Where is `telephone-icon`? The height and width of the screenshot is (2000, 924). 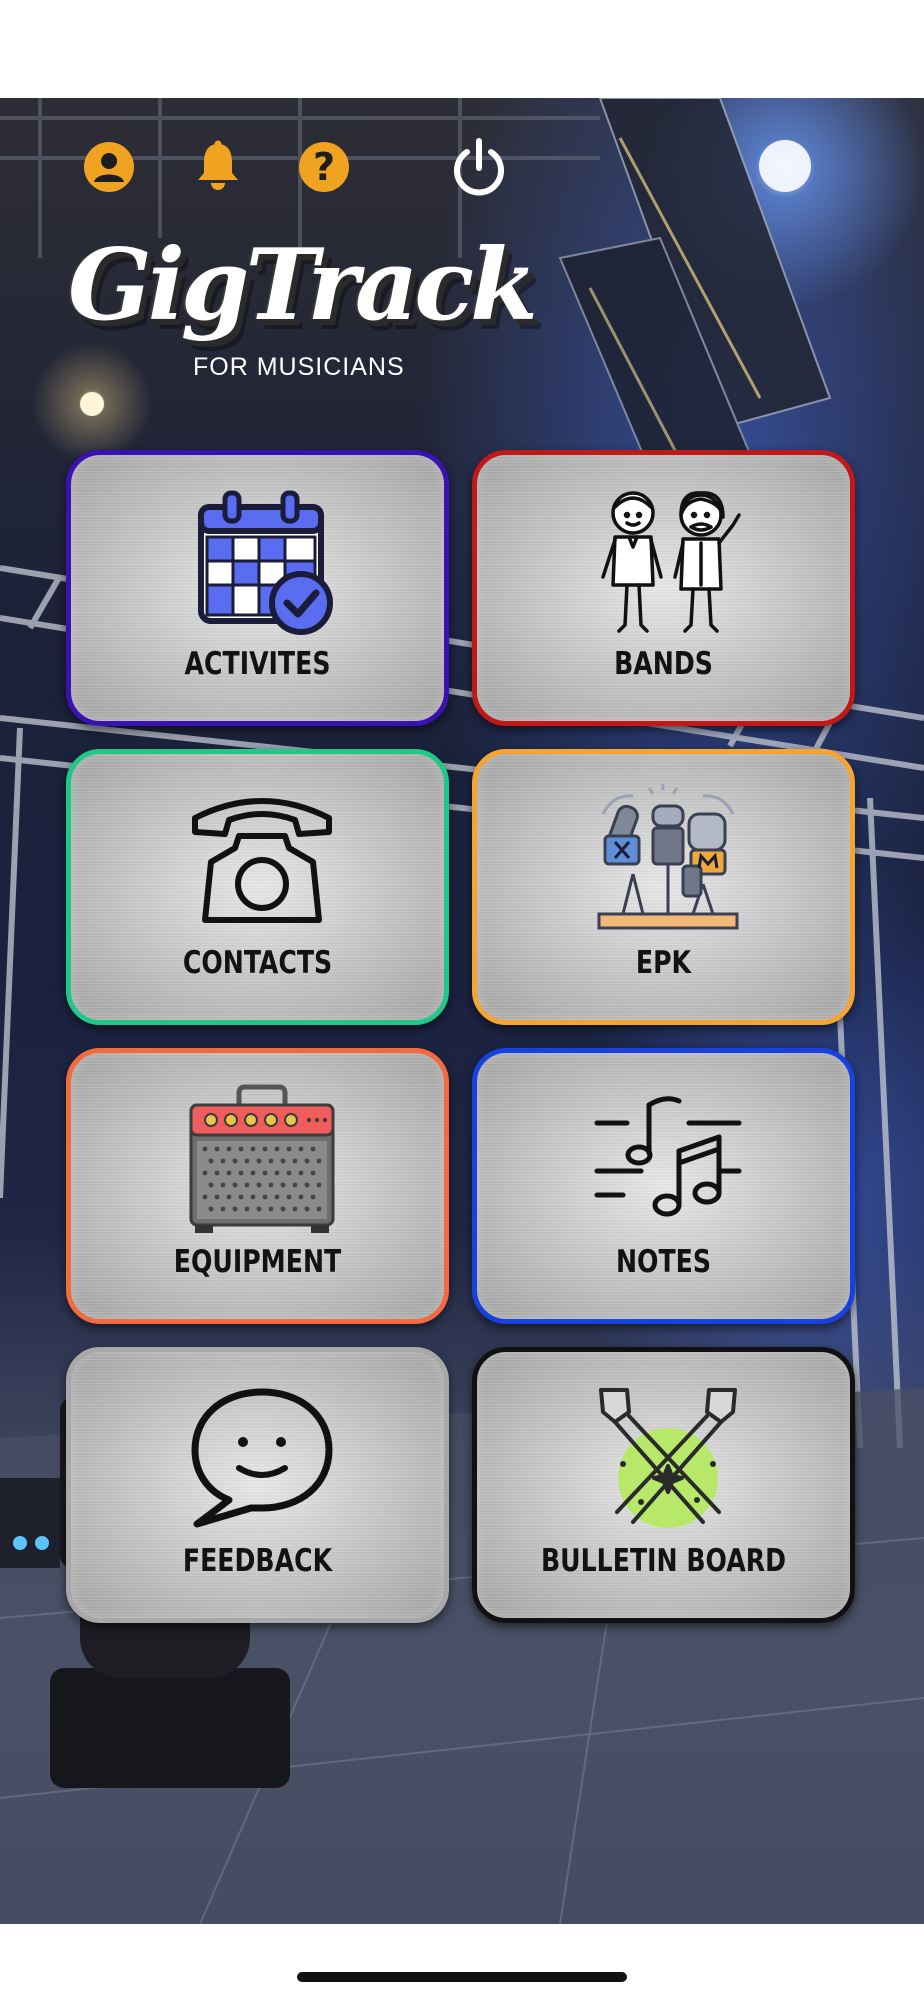
telephone-icon is located at coordinates (262, 860).